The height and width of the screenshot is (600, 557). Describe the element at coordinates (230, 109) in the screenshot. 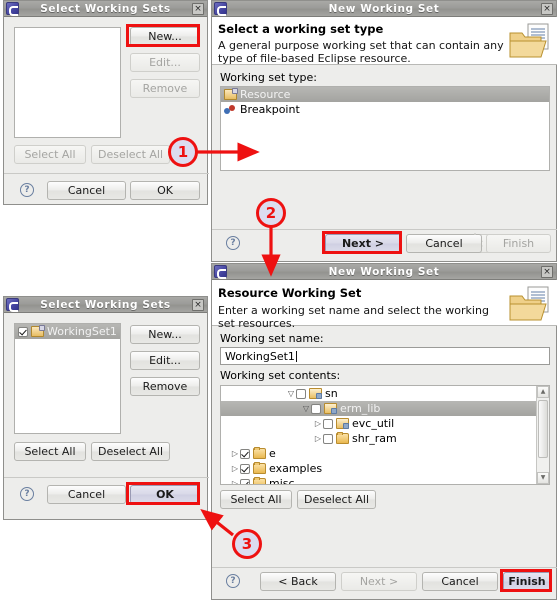

I see `breakpoint-icon` at that location.